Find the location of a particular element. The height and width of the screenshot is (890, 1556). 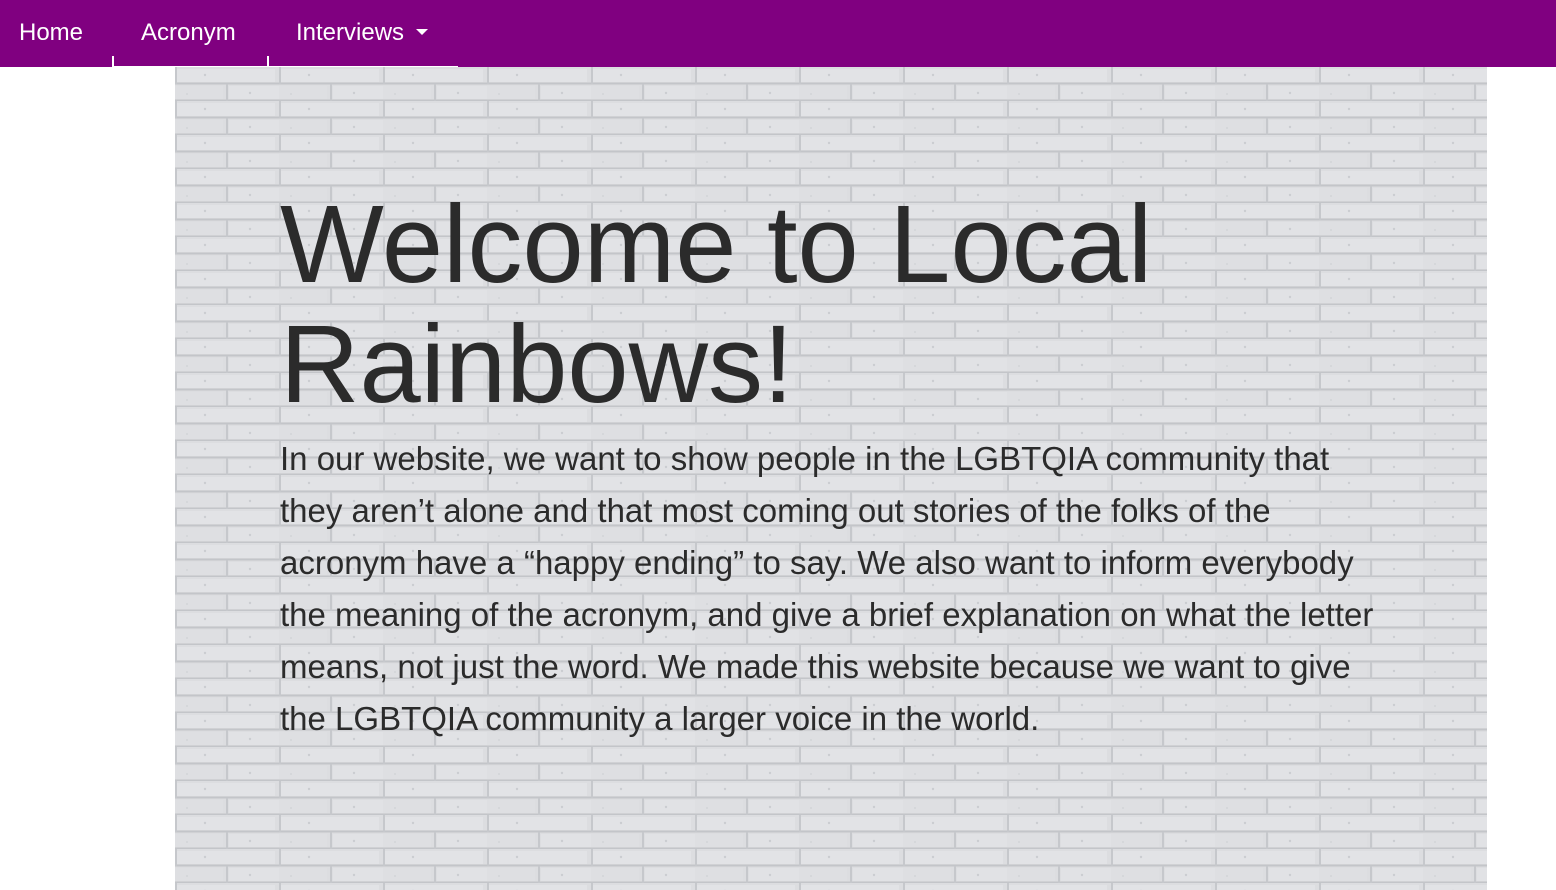

top-navbar: Home Acronym Interviews is located at coordinates (778, 33).